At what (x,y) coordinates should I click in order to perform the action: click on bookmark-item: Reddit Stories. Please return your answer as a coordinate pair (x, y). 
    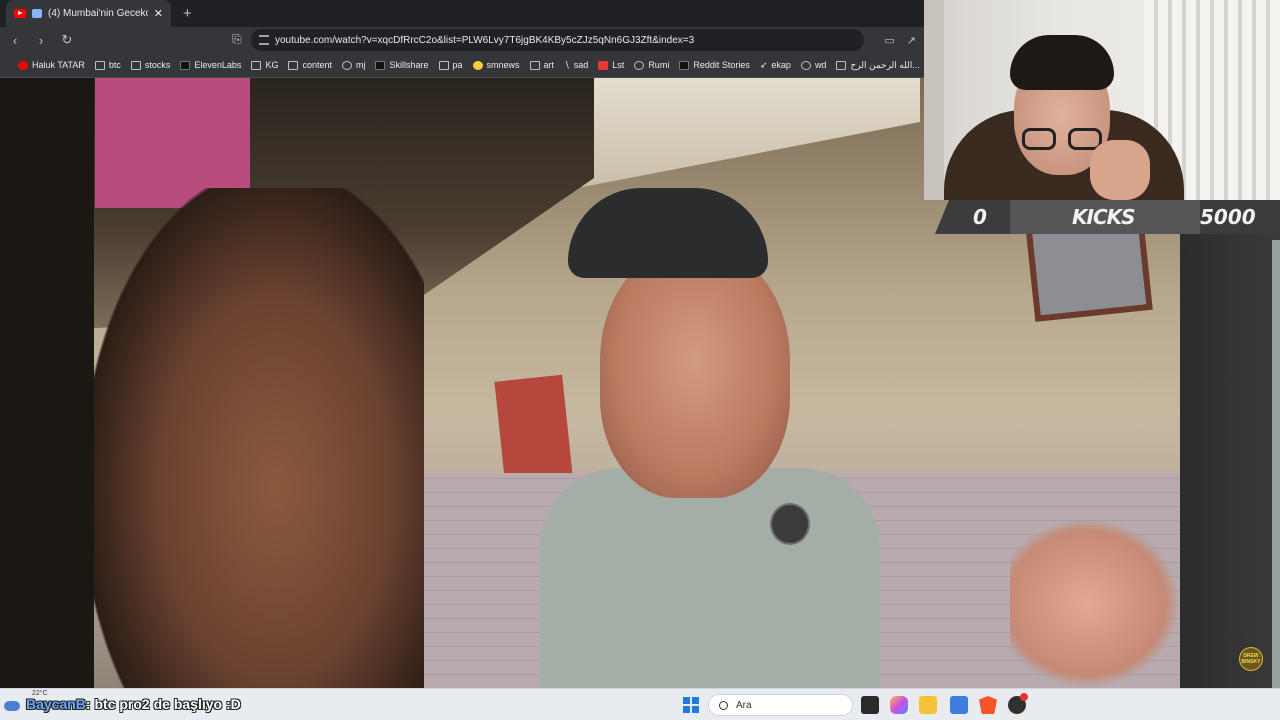
    Looking at the image, I should click on (714, 65).